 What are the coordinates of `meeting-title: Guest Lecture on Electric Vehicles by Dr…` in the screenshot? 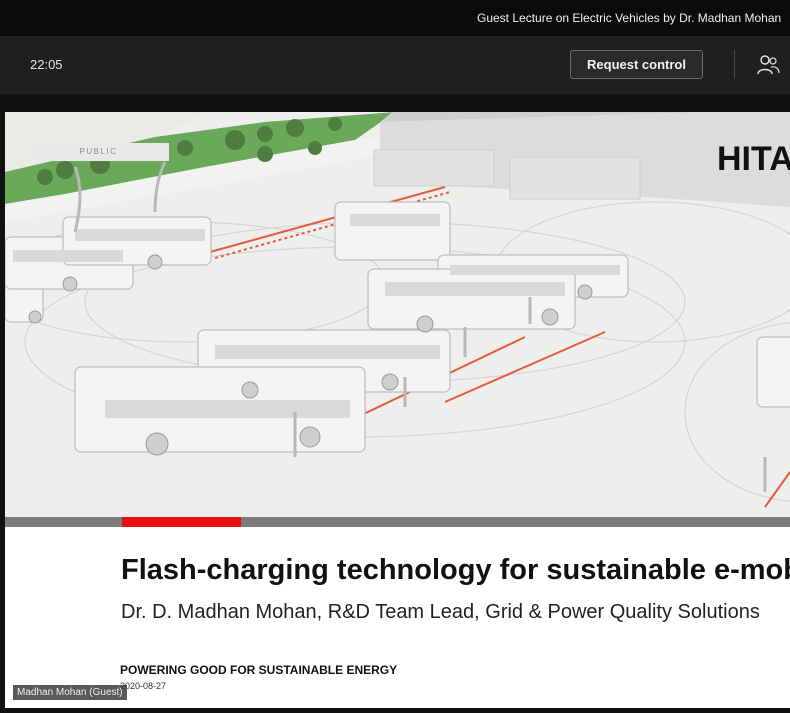 It's located at (629, 18).